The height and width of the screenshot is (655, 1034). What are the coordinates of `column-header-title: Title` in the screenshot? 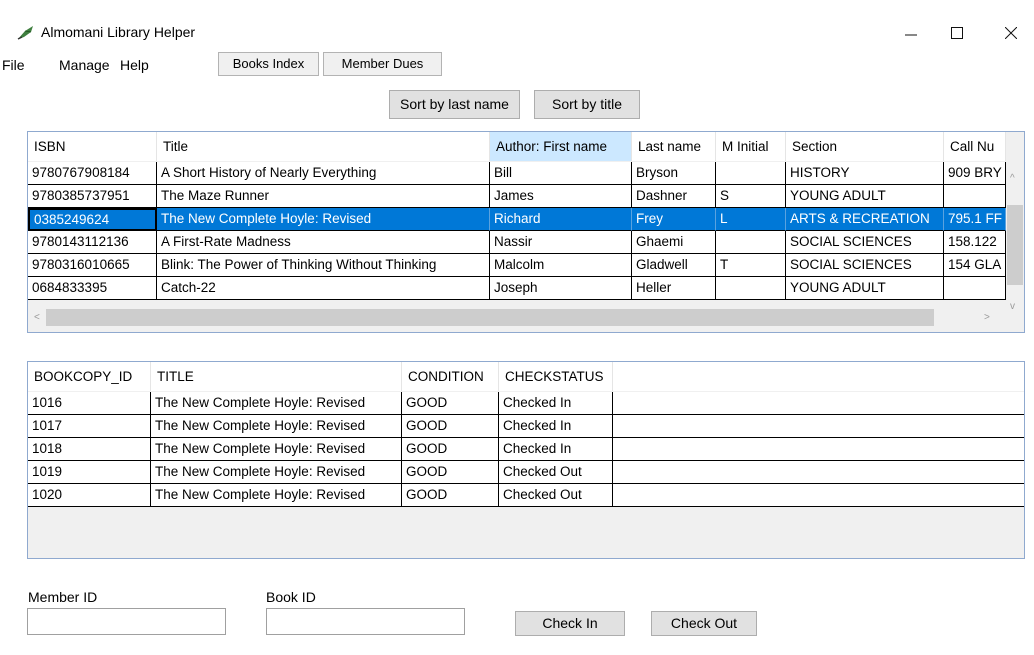 It's located at (323, 146).